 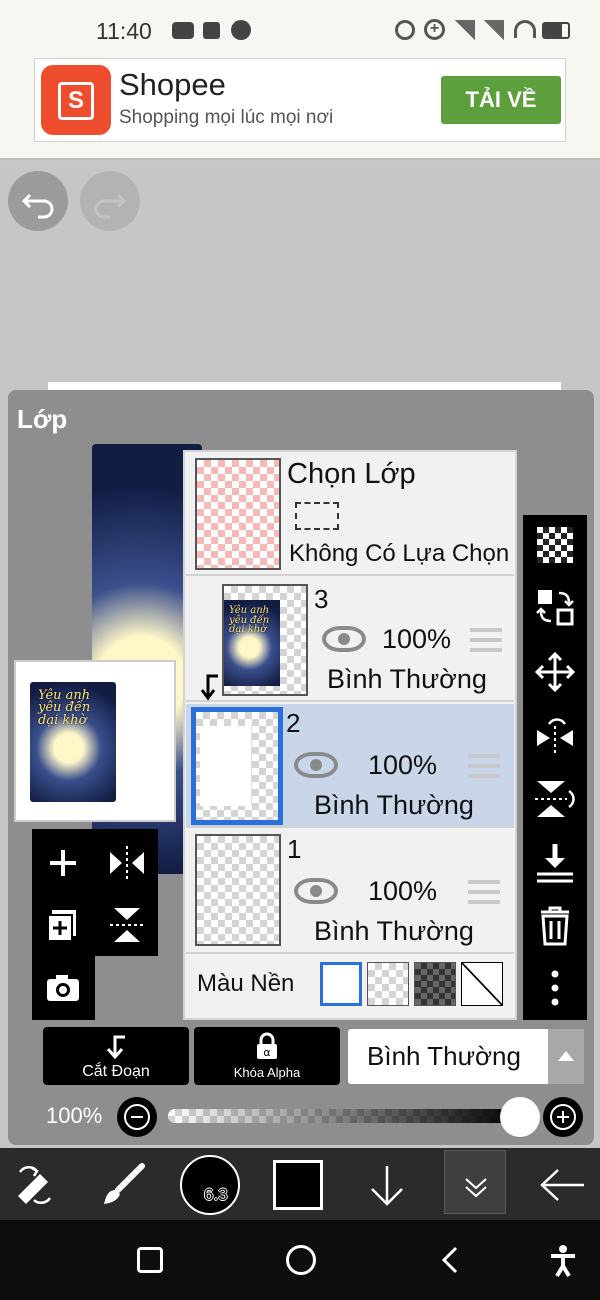 I want to click on flip-vertical-button, so click(x=127, y=925).